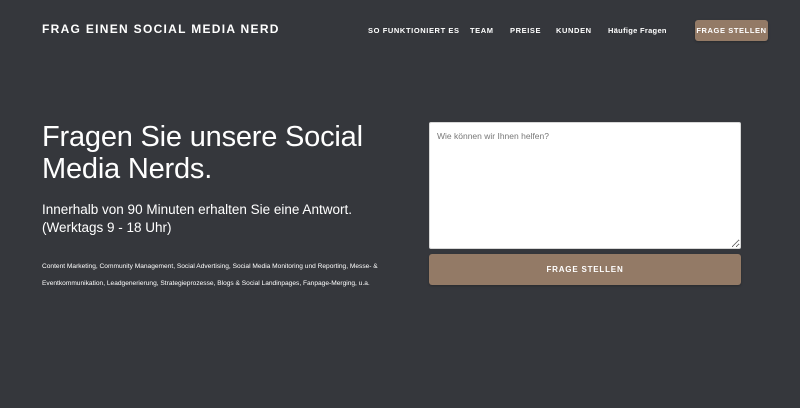 The height and width of the screenshot is (408, 800). I want to click on nav-link-team: TEAM, so click(482, 30).